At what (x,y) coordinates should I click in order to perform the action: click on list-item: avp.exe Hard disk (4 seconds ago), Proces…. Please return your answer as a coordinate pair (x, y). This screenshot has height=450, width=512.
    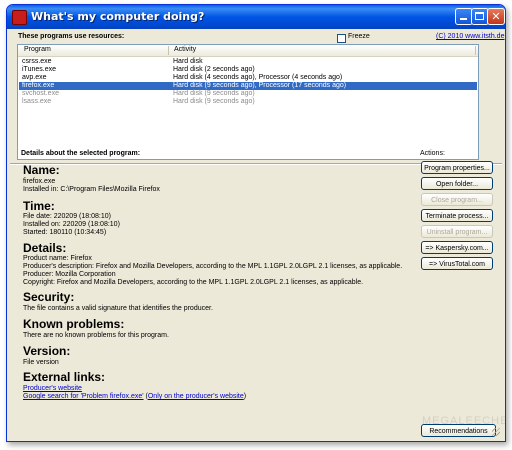
    Looking at the image, I should click on (248, 78).